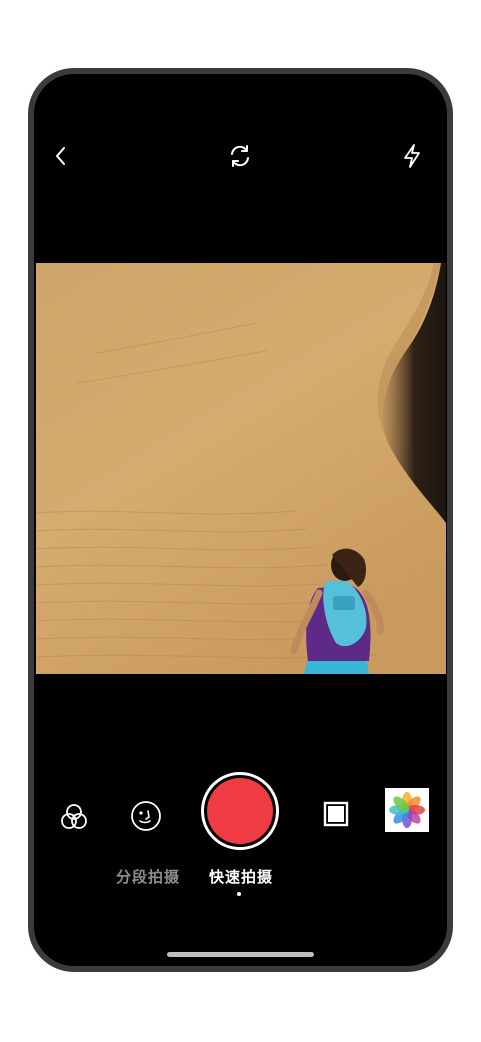 The width and height of the screenshot is (481, 1042). Describe the element at coordinates (240, 954) in the screenshot. I see `home-indicator` at that location.